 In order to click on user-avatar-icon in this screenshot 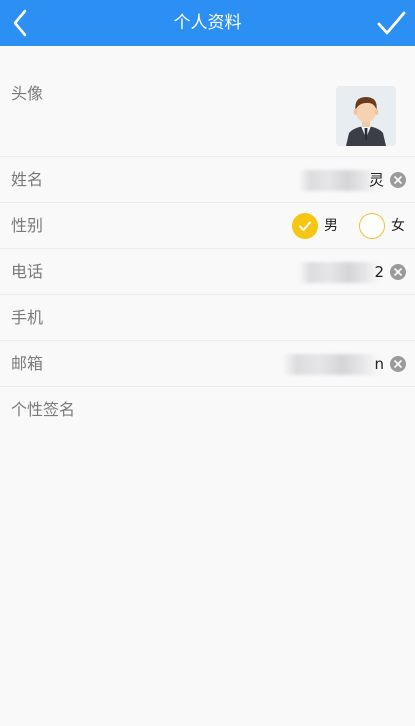, I will do `click(366, 116)`.